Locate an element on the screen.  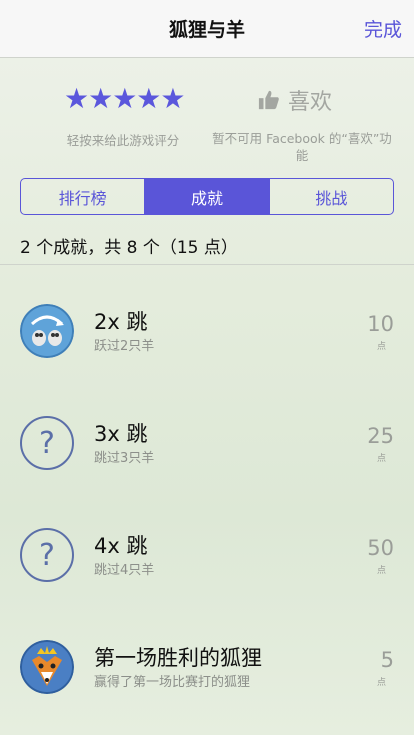
like-label: 喜欢 is located at coordinates (310, 102).